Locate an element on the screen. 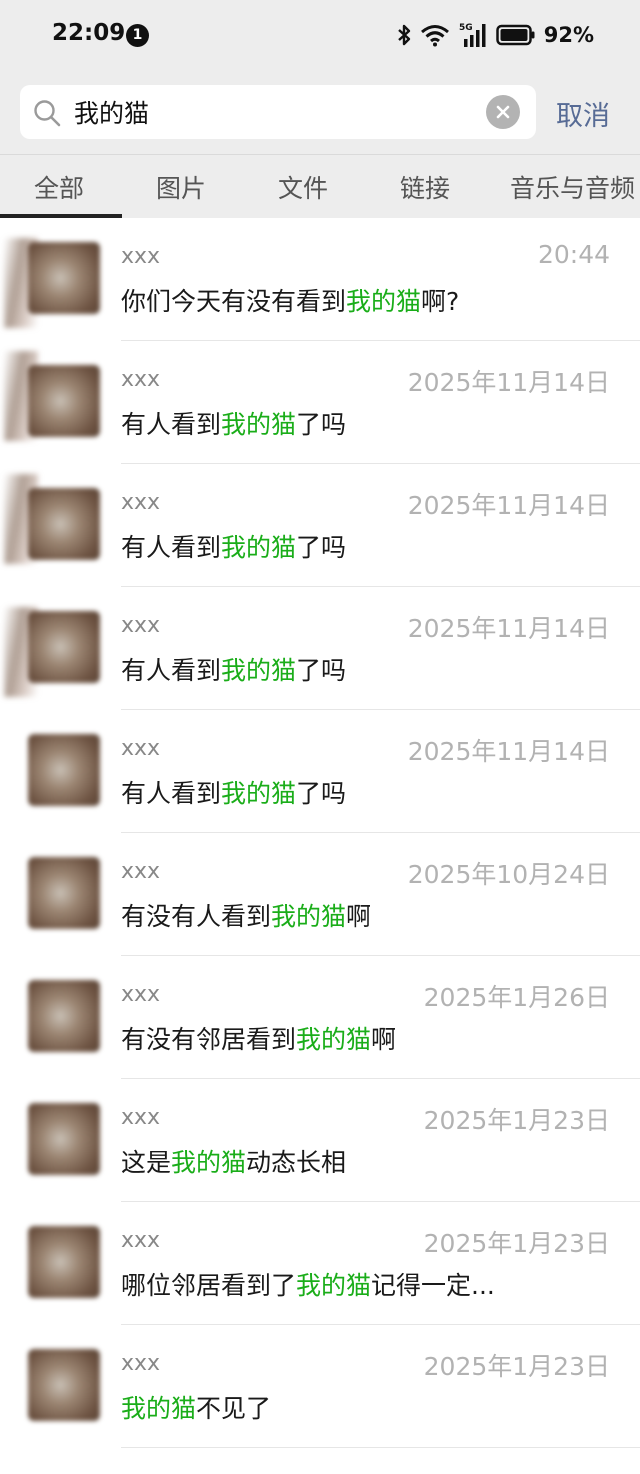 The image size is (640, 1474). message-preview: 有没有邻居看到我的猫啊 is located at coordinates (259, 1039).